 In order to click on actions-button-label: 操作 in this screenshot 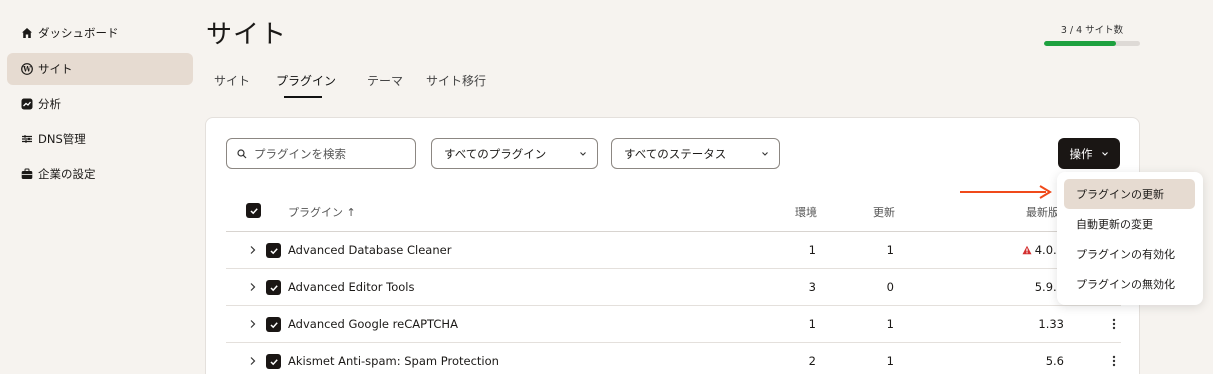, I will do `click(1081, 153)`.